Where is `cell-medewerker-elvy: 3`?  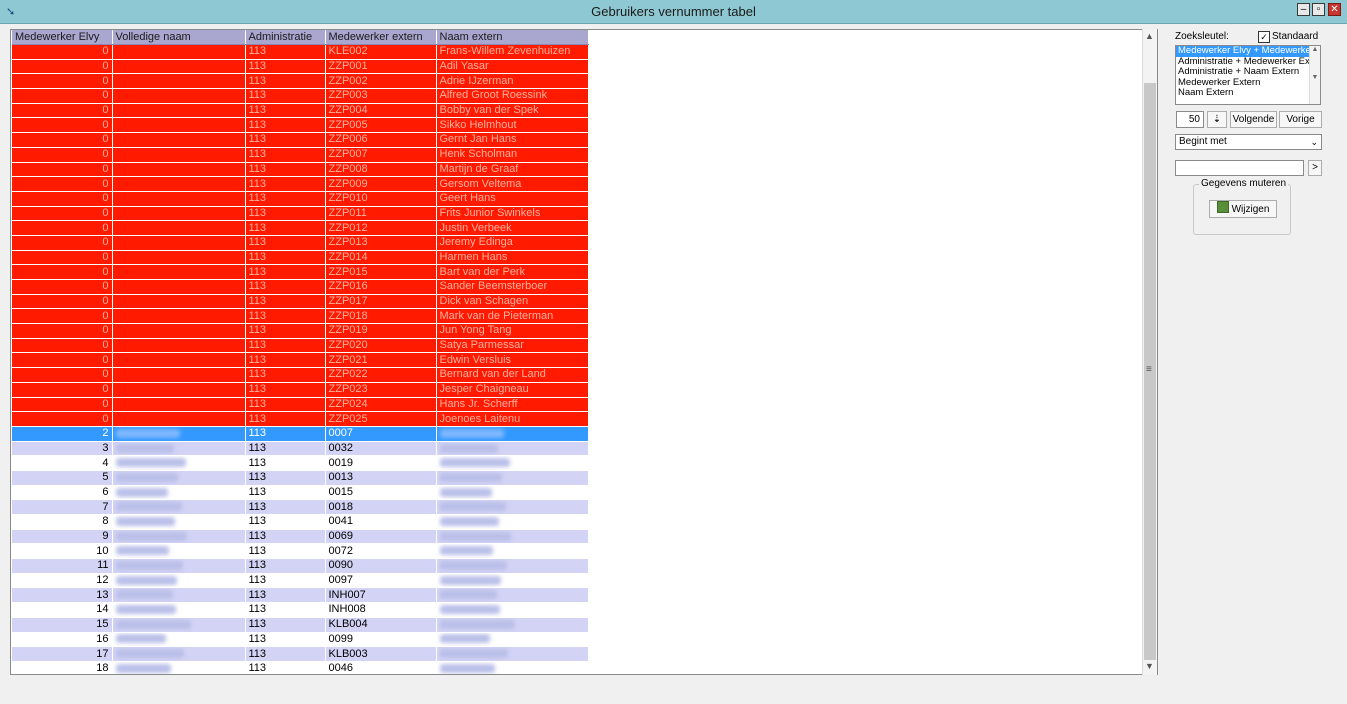
cell-medewerker-elvy: 3 is located at coordinates (62, 449).